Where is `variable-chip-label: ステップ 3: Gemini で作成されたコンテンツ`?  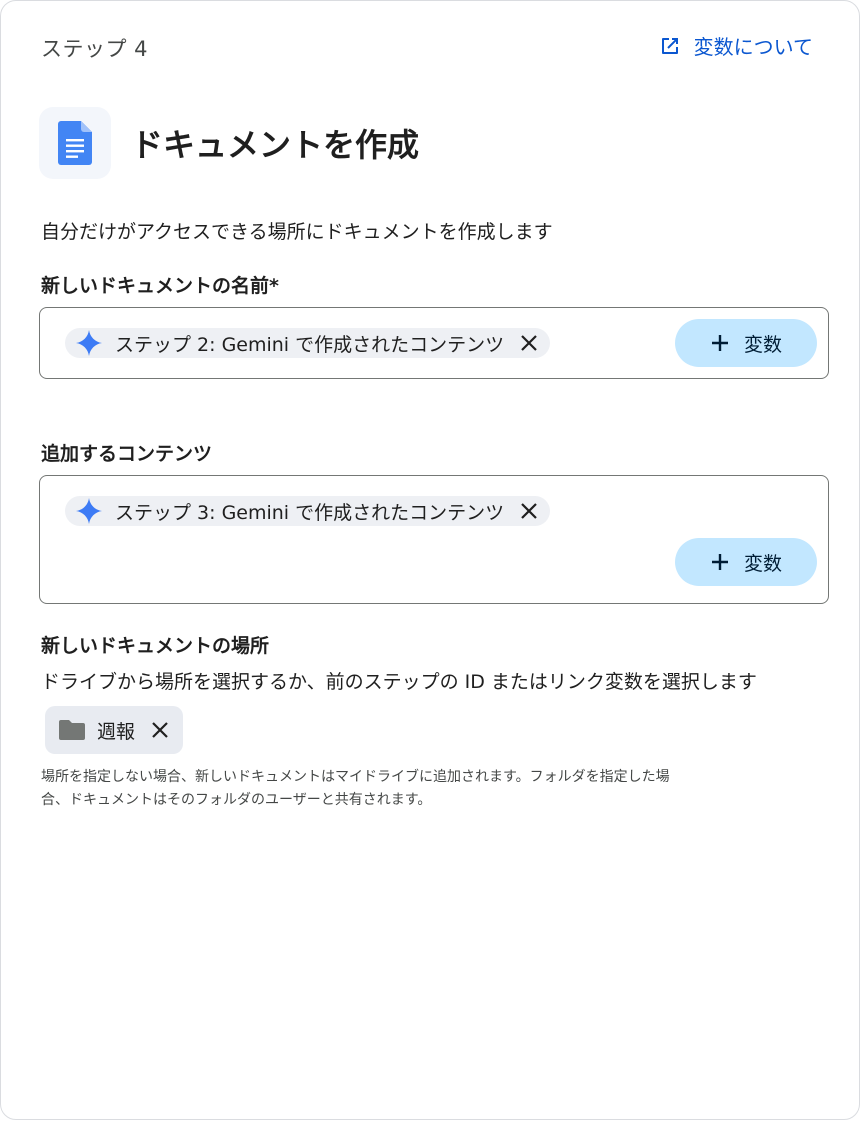 variable-chip-label: ステップ 3: Gemini で作成されたコンテンツ is located at coordinates (310, 512).